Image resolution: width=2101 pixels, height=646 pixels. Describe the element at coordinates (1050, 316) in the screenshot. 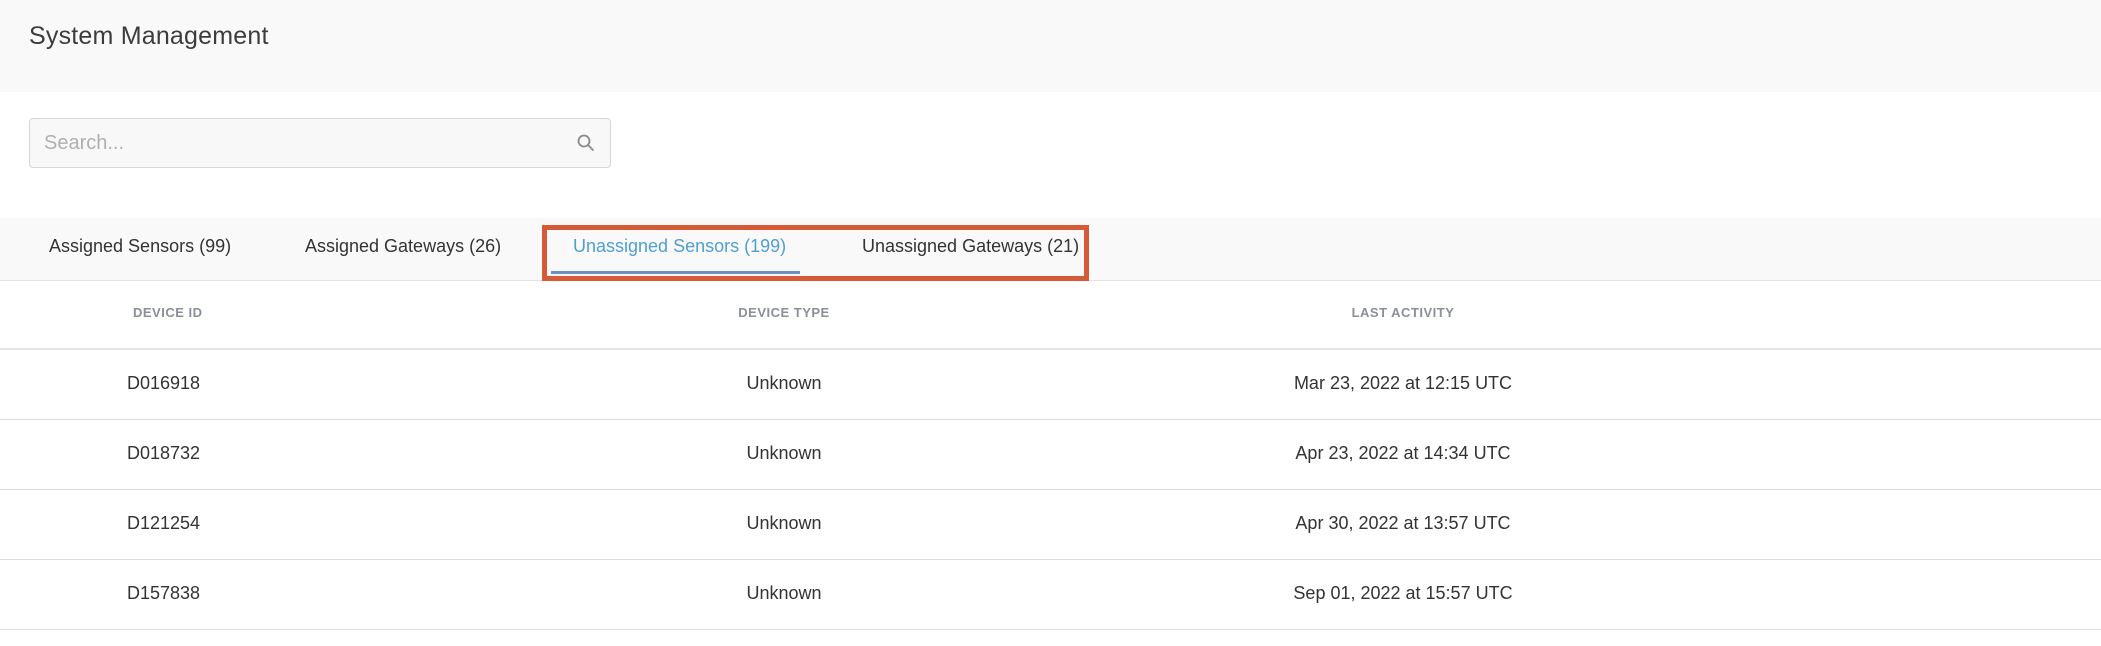

I see `table-header: DEVICE ID DEVICE TYPE LAST ACTIVITY` at that location.